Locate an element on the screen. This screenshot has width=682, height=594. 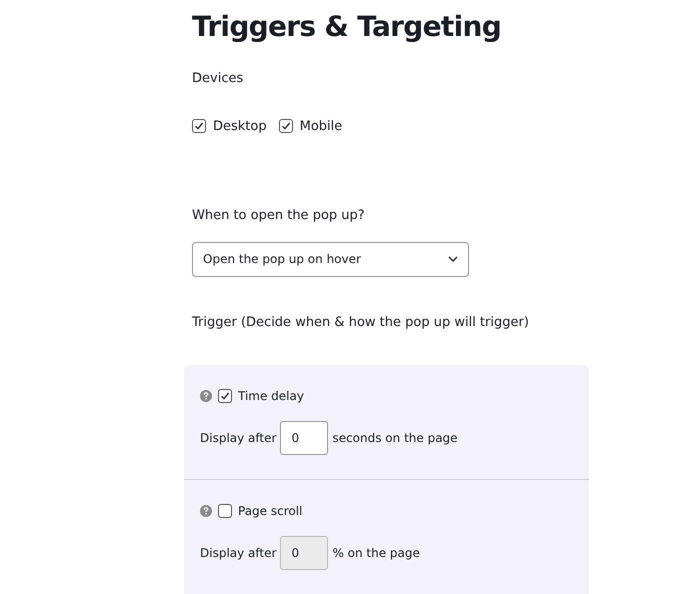
field-label: When to open the pop up? is located at coordinates (279, 216).